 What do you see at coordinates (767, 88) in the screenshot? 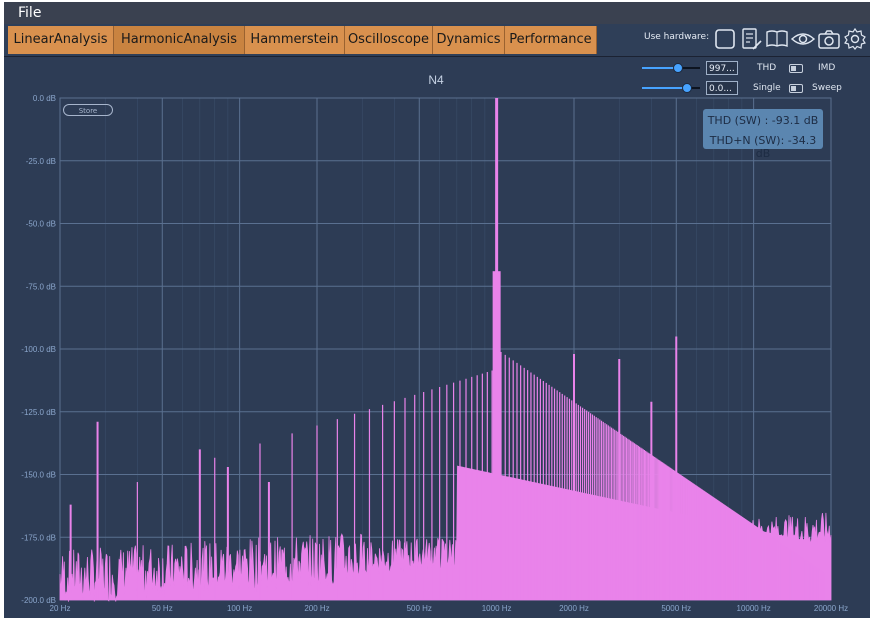
I see `single-label: Single` at bounding box center [767, 88].